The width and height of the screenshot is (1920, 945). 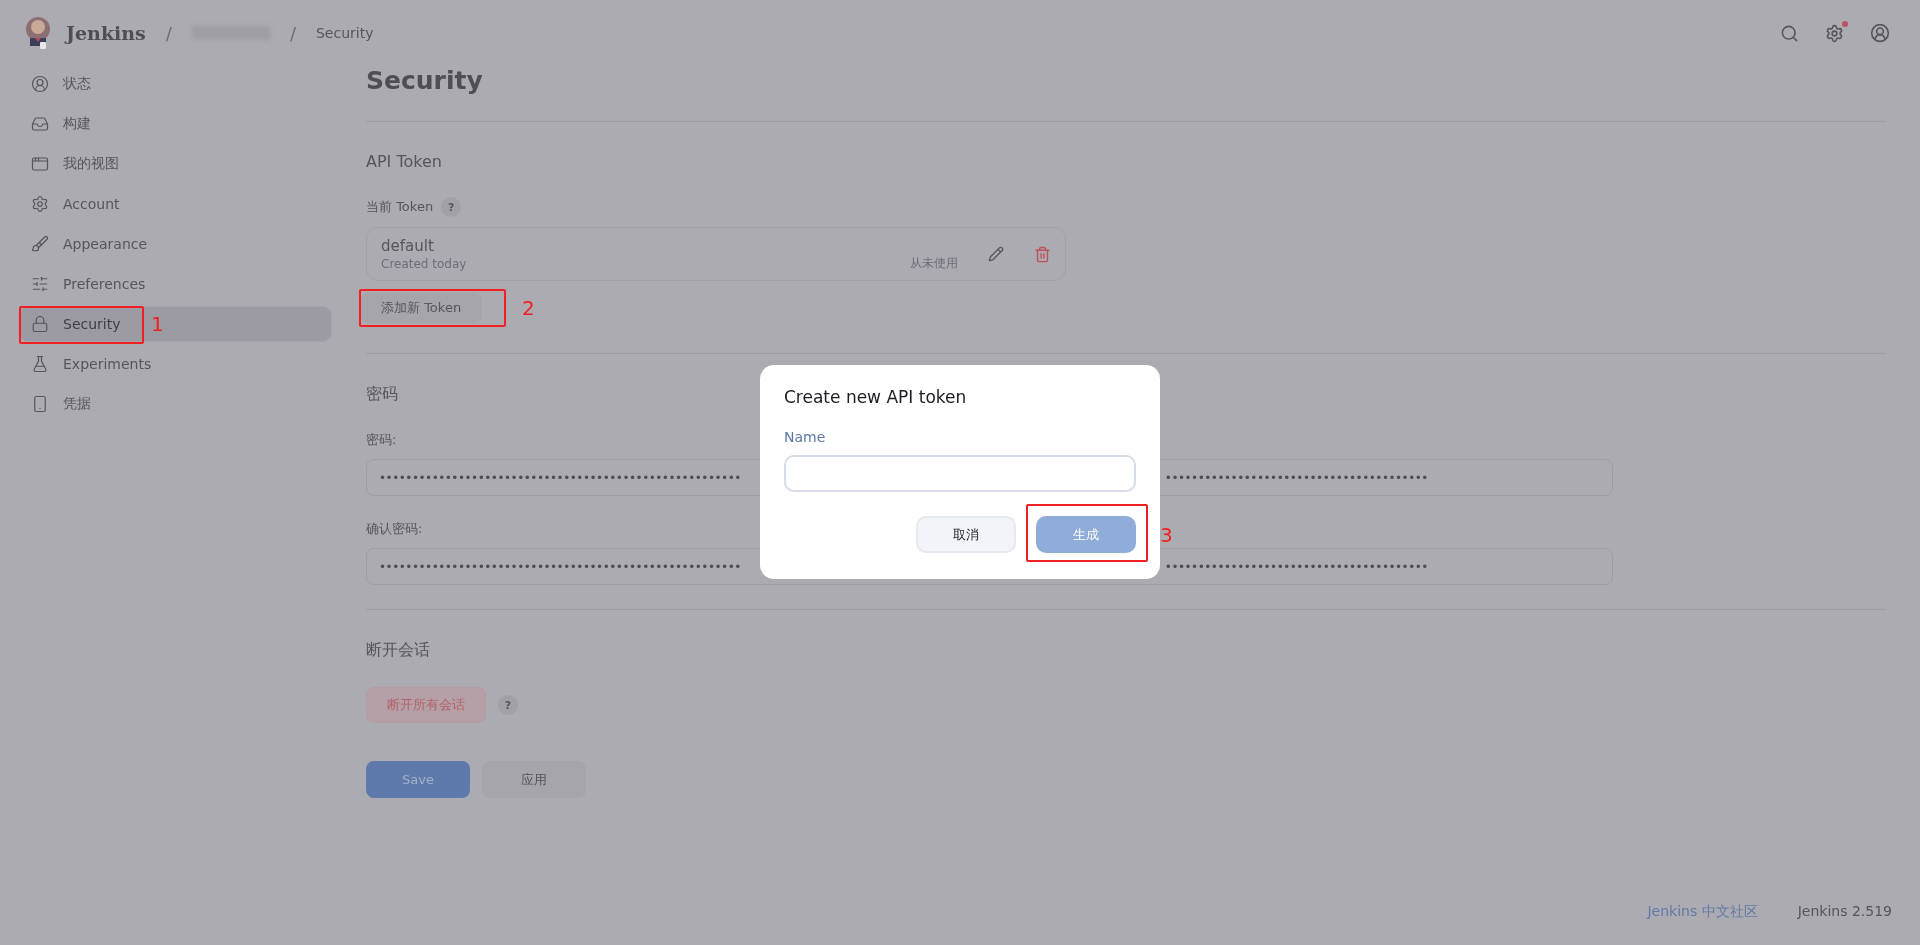 I want to click on save-button: Save, so click(x=418, y=779).